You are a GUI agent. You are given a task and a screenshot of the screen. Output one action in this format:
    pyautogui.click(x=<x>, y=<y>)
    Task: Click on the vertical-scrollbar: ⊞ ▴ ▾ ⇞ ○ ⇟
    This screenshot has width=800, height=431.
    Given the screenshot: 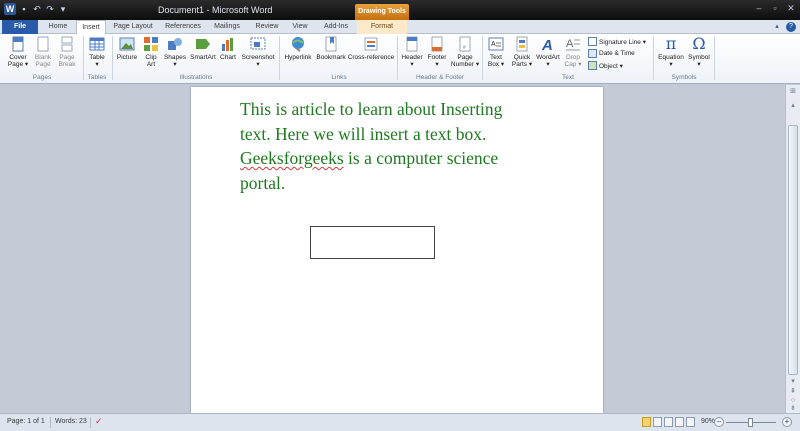 What is the action you would take?
    pyautogui.click(x=792, y=249)
    